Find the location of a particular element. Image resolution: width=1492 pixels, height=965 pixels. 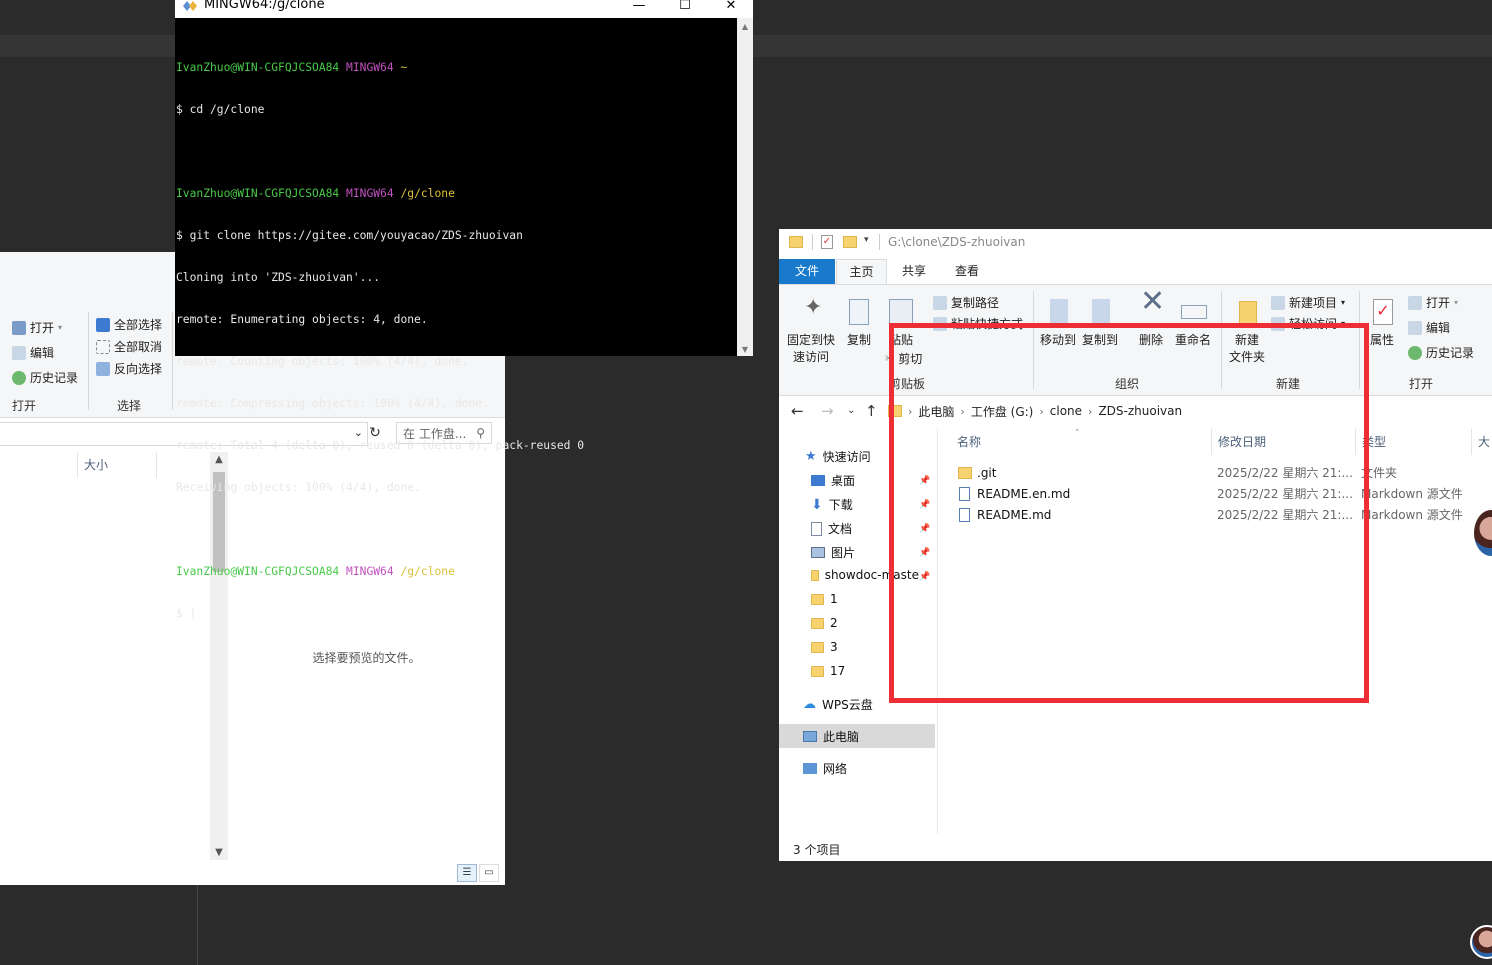

nav-item-folder-3: 3 is located at coordinates (824, 647).